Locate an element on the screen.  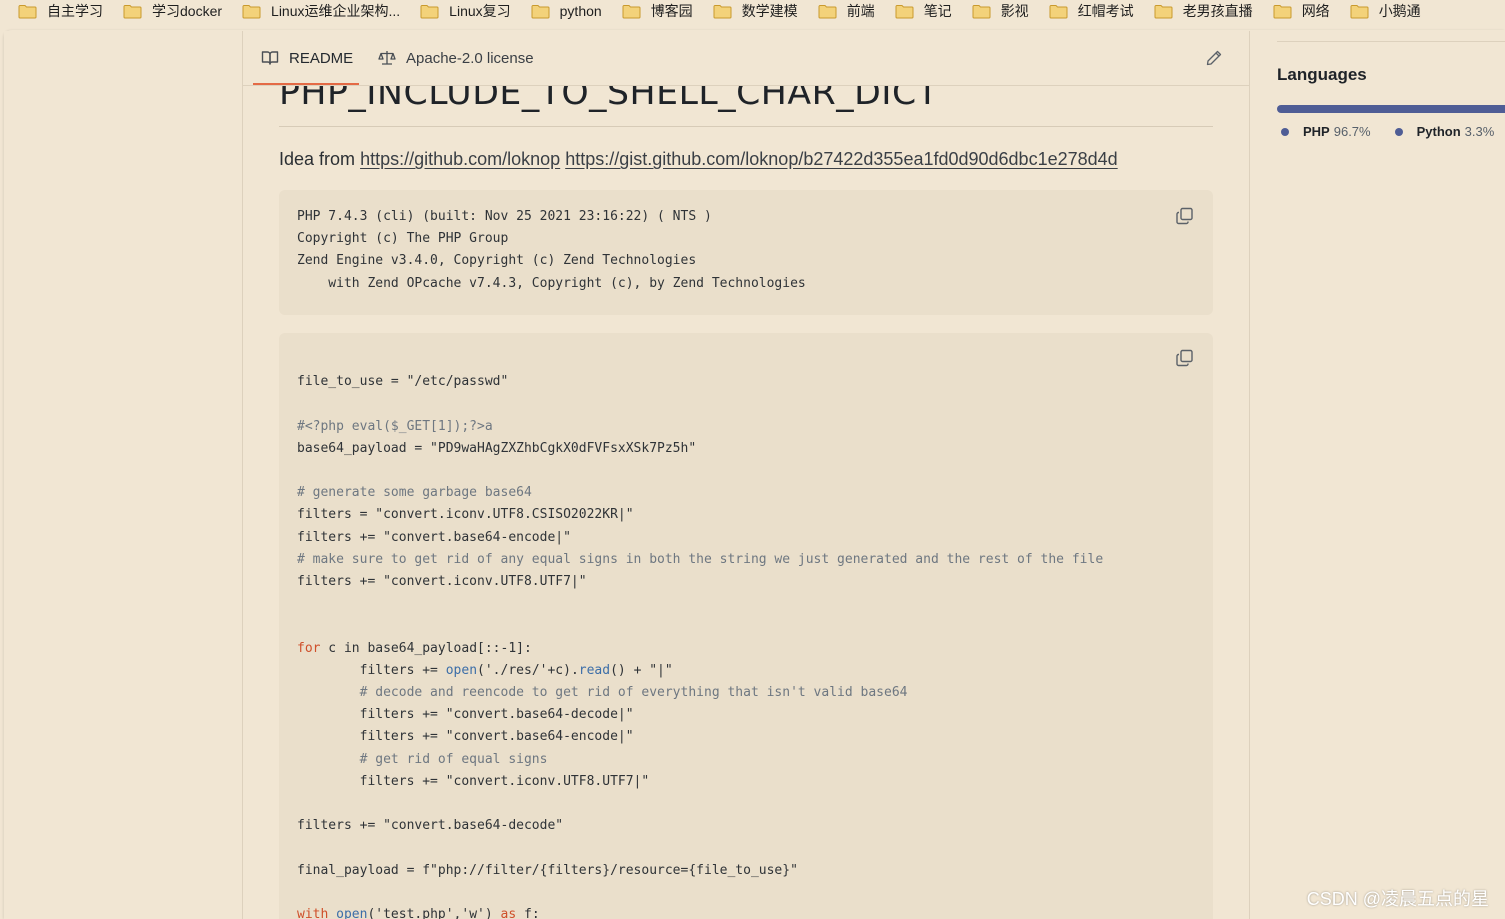
bookmark-label: 博客园 is located at coordinates (671, 11).